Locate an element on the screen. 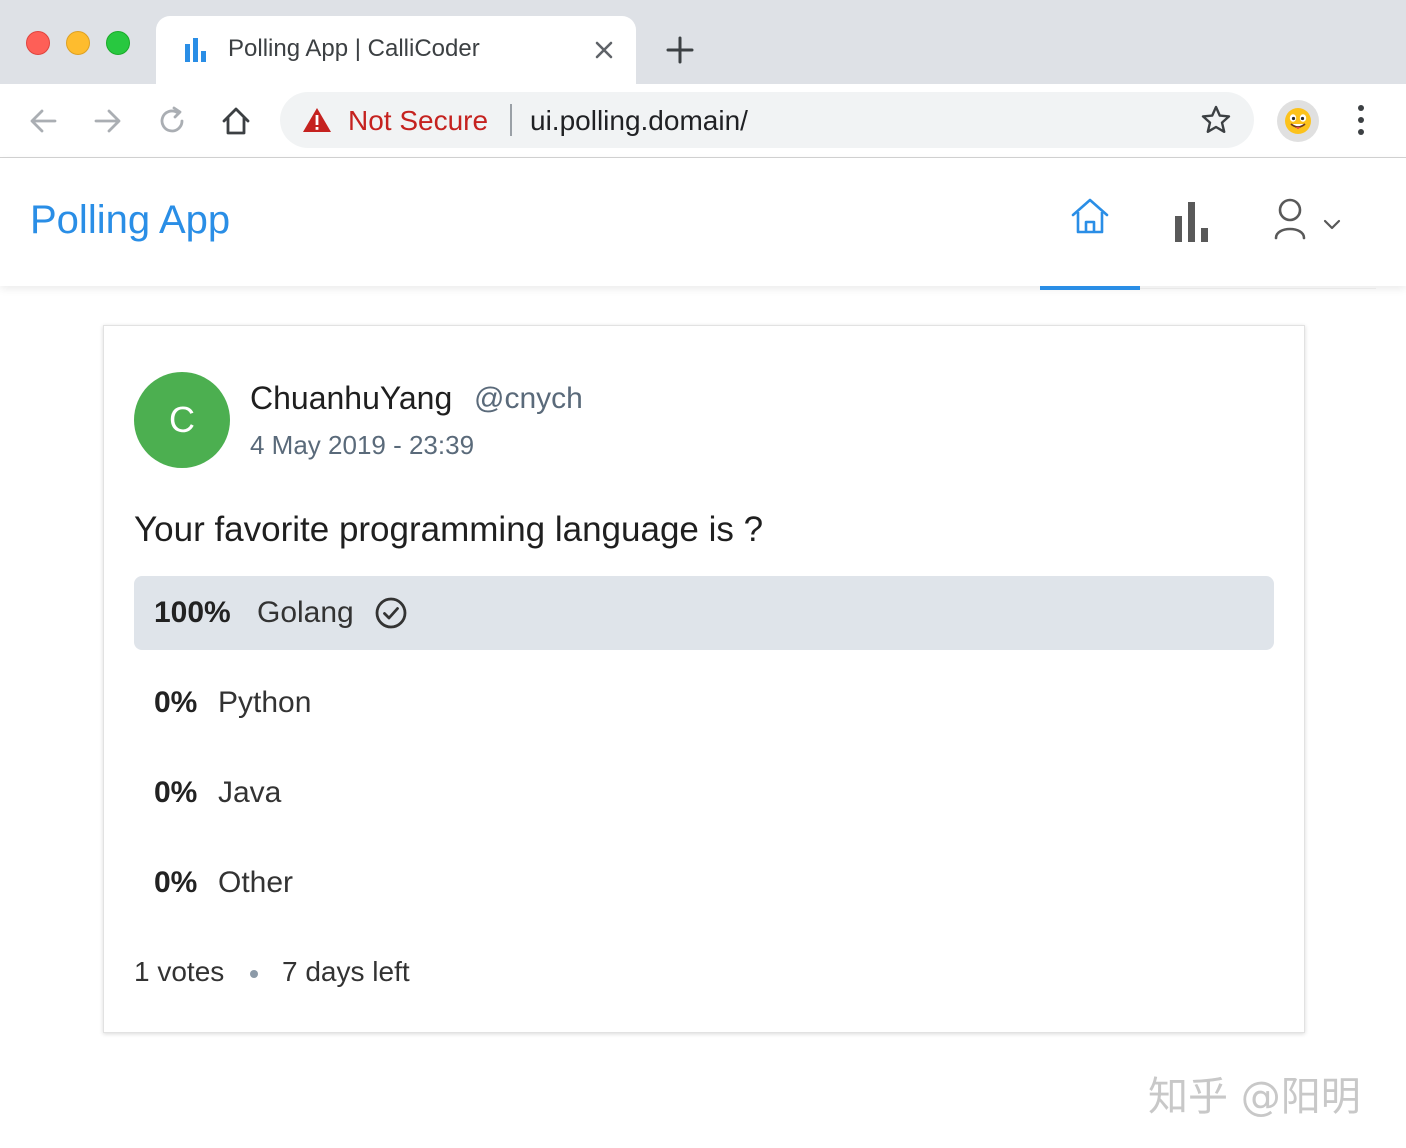 The image size is (1406, 1148). nav-home-icon is located at coordinates (1090, 216).